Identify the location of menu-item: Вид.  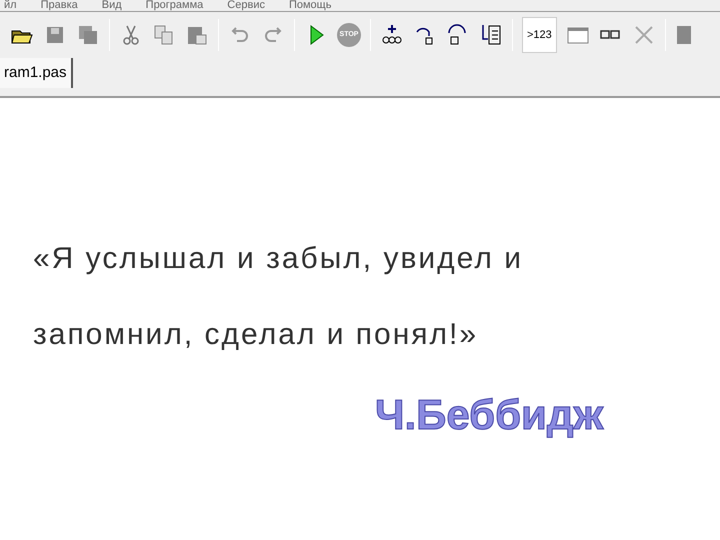
(112, 5).